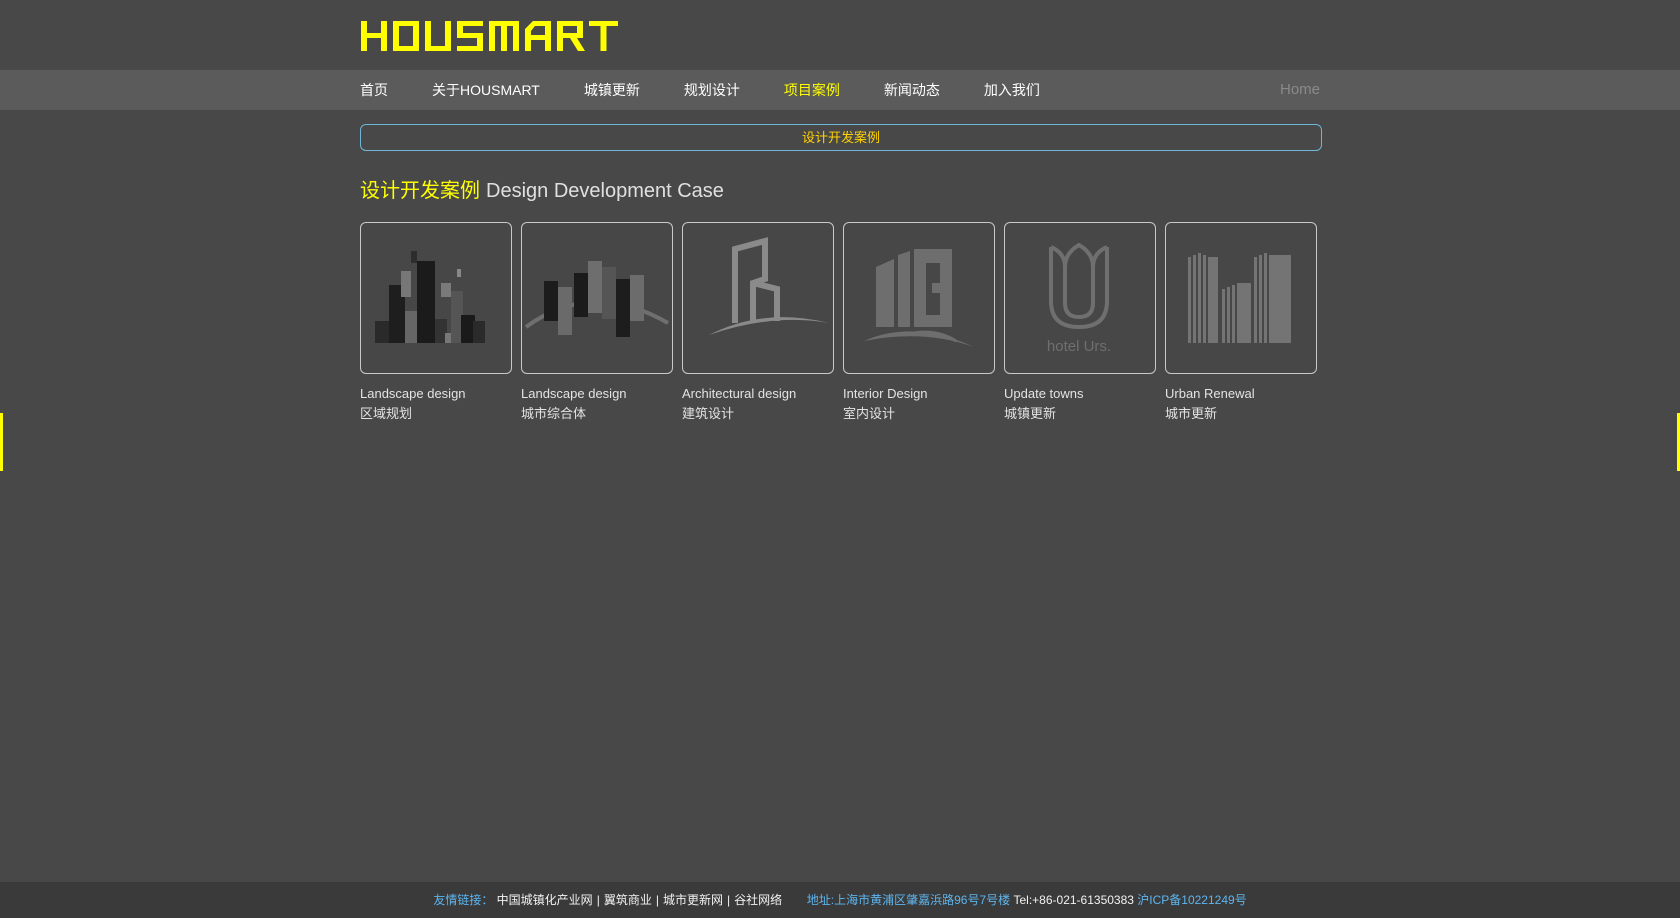  What do you see at coordinates (812, 90) in the screenshot?
I see `nav-item-projects: 项目案例` at bounding box center [812, 90].